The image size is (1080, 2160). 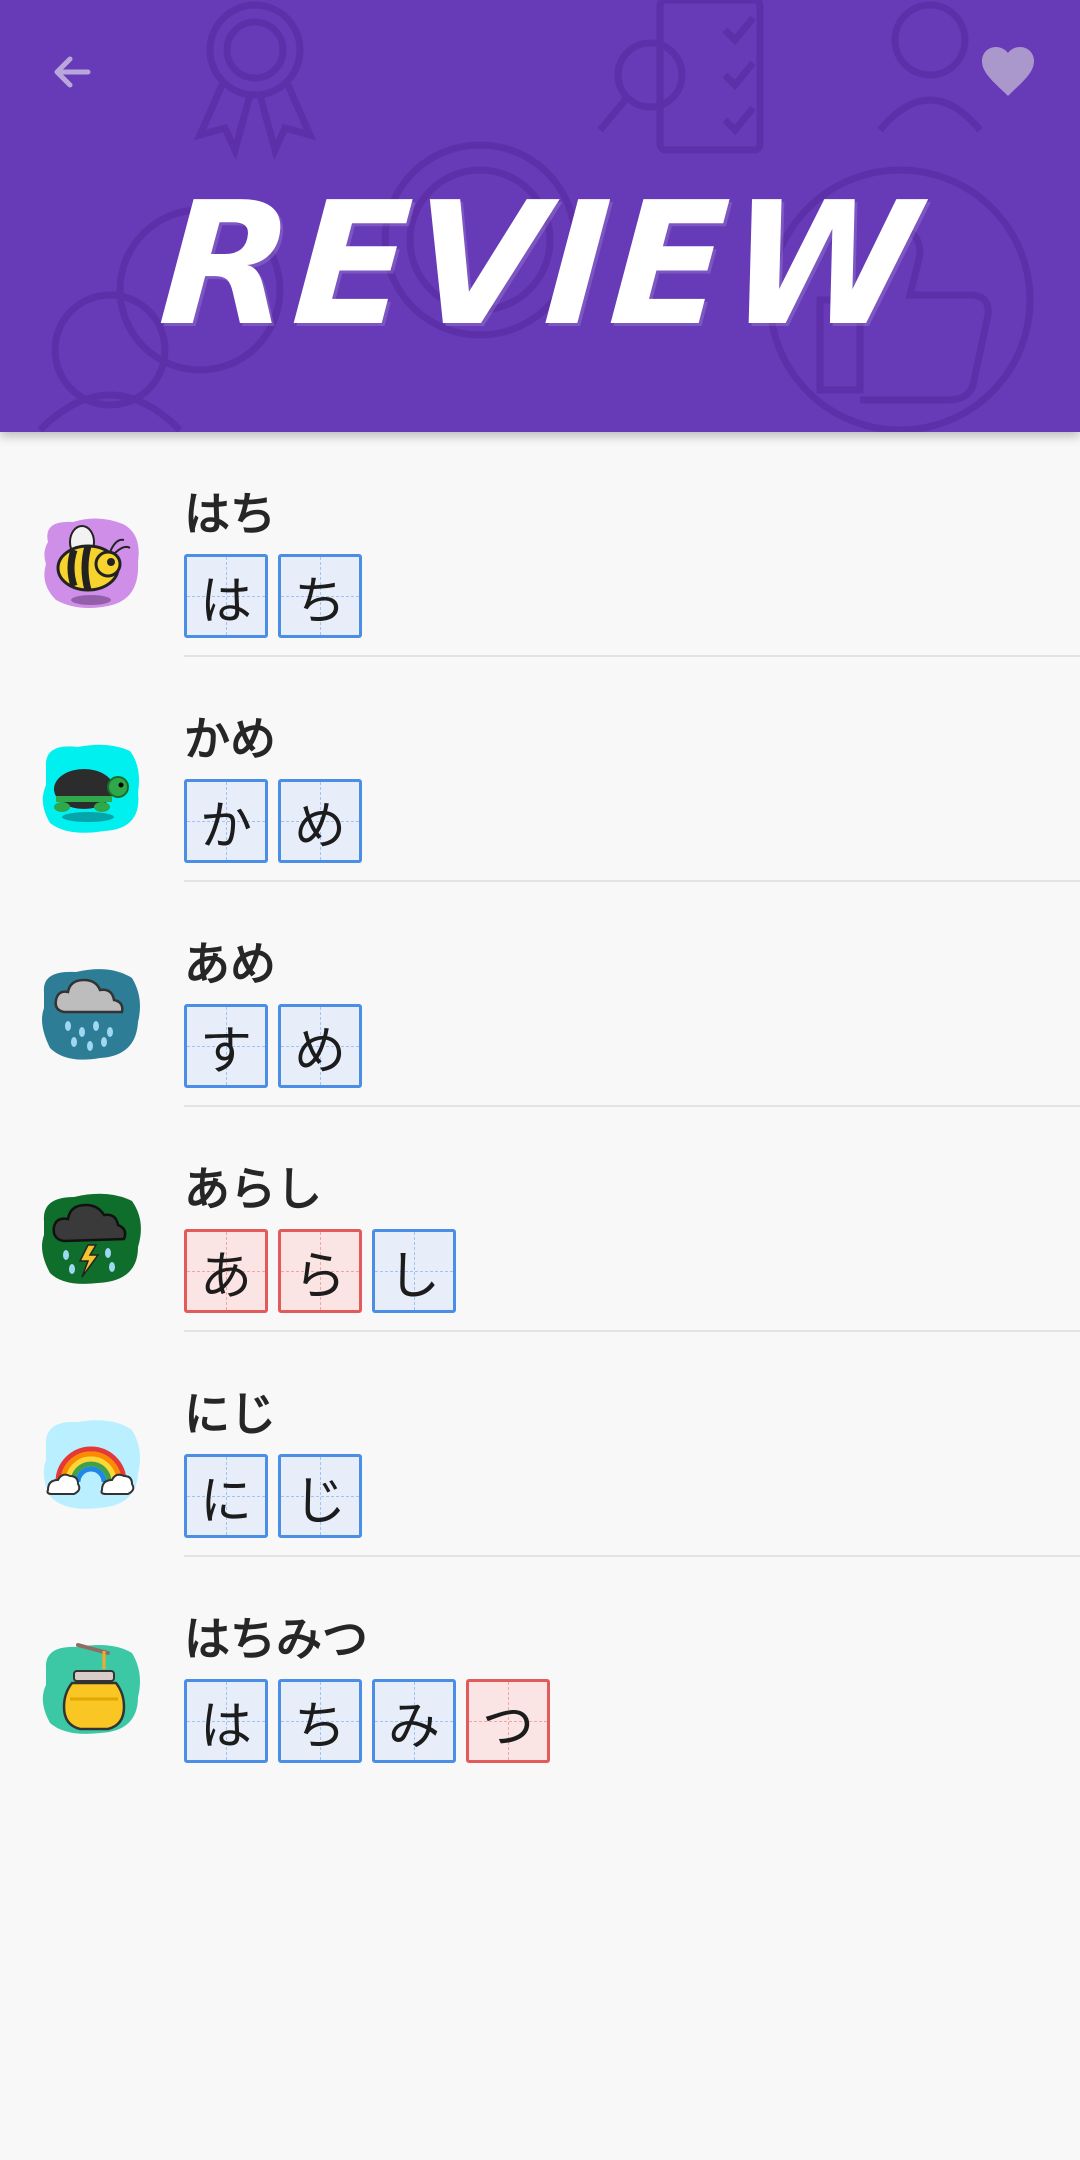 I want to click on list-item: あらし あ ら し, so click(x=540, y=1219).